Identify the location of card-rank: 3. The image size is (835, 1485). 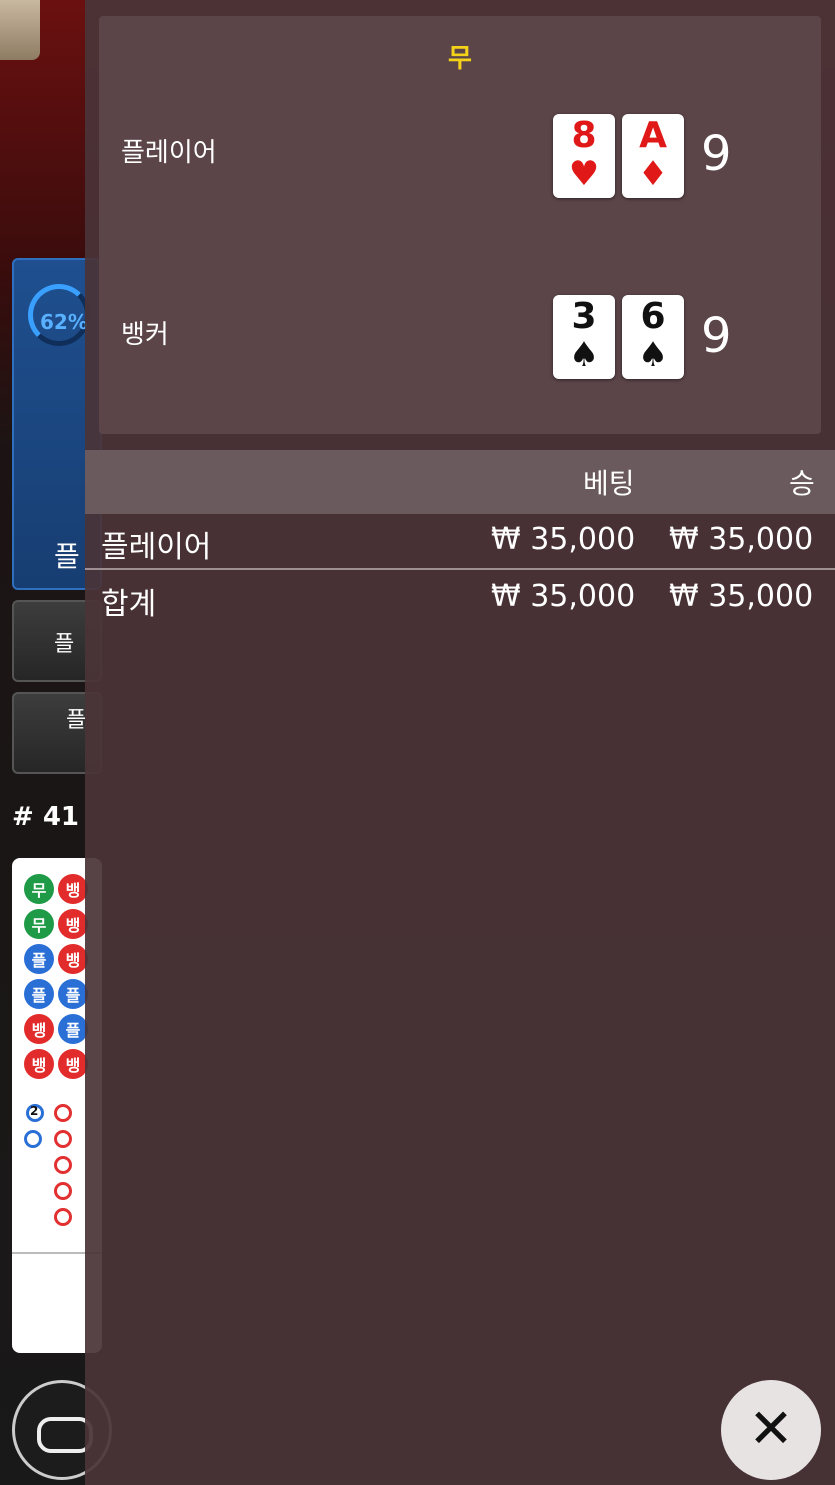
(584, 316).